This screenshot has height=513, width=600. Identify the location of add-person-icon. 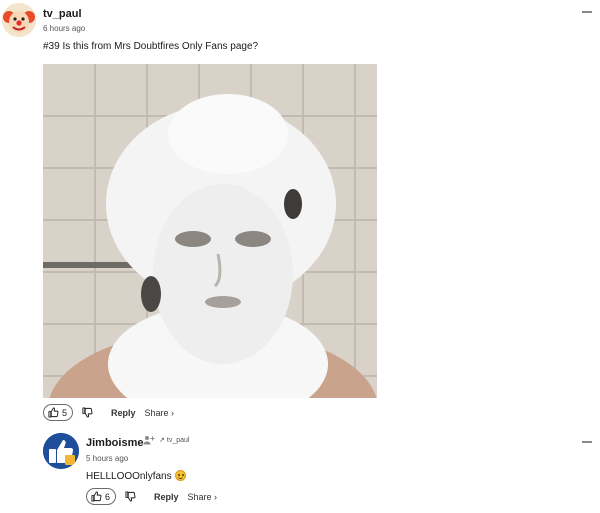
(149, 440).